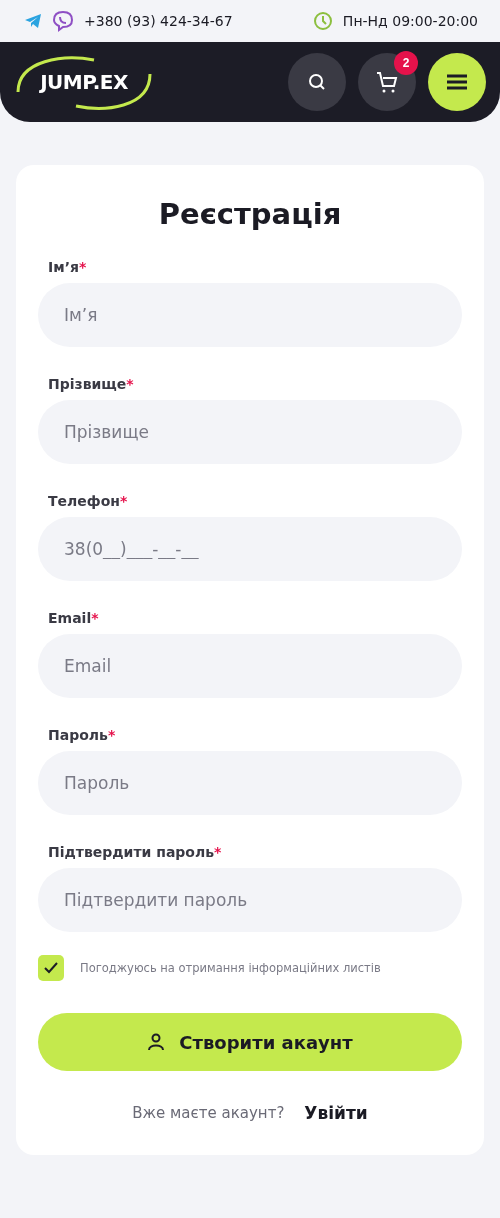 The image size is (500, 1218). Describe the element at coordinates (250, 900) in the screenshot. I see `input-field: Підтвердити пароль` at that location.